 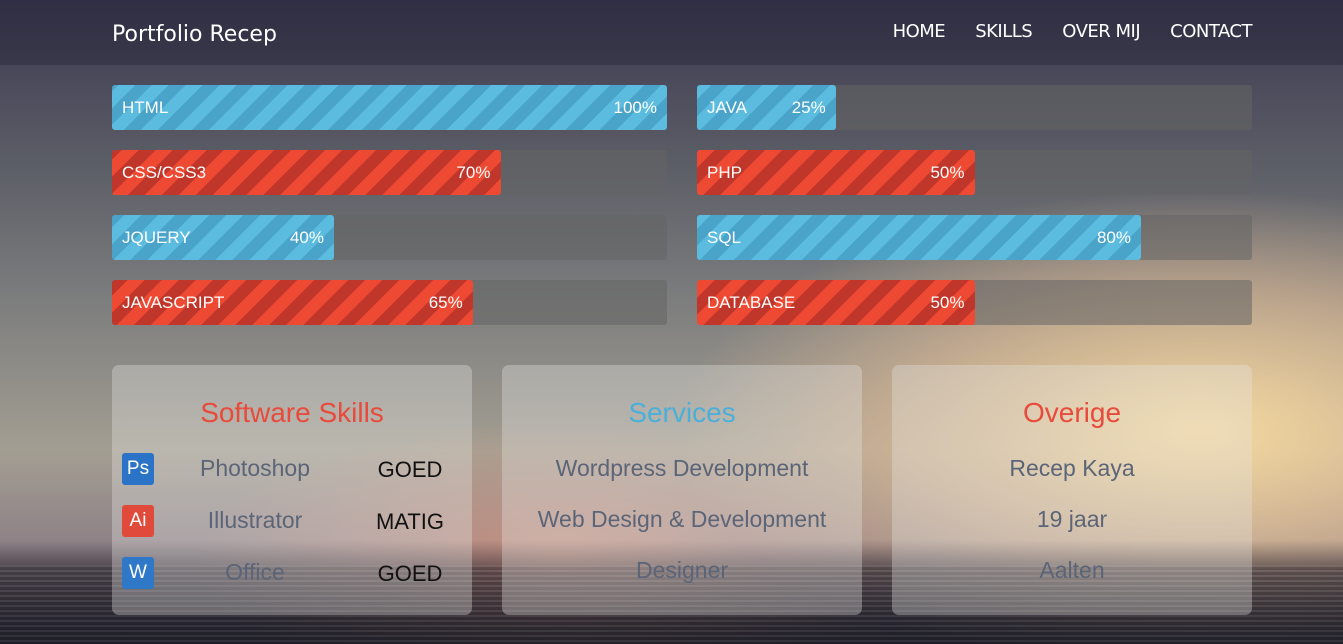 What do you see at coordinates (473, 172) in the screenshot?
I see `skill-percent: 70%` at bounding box center [473, 172].